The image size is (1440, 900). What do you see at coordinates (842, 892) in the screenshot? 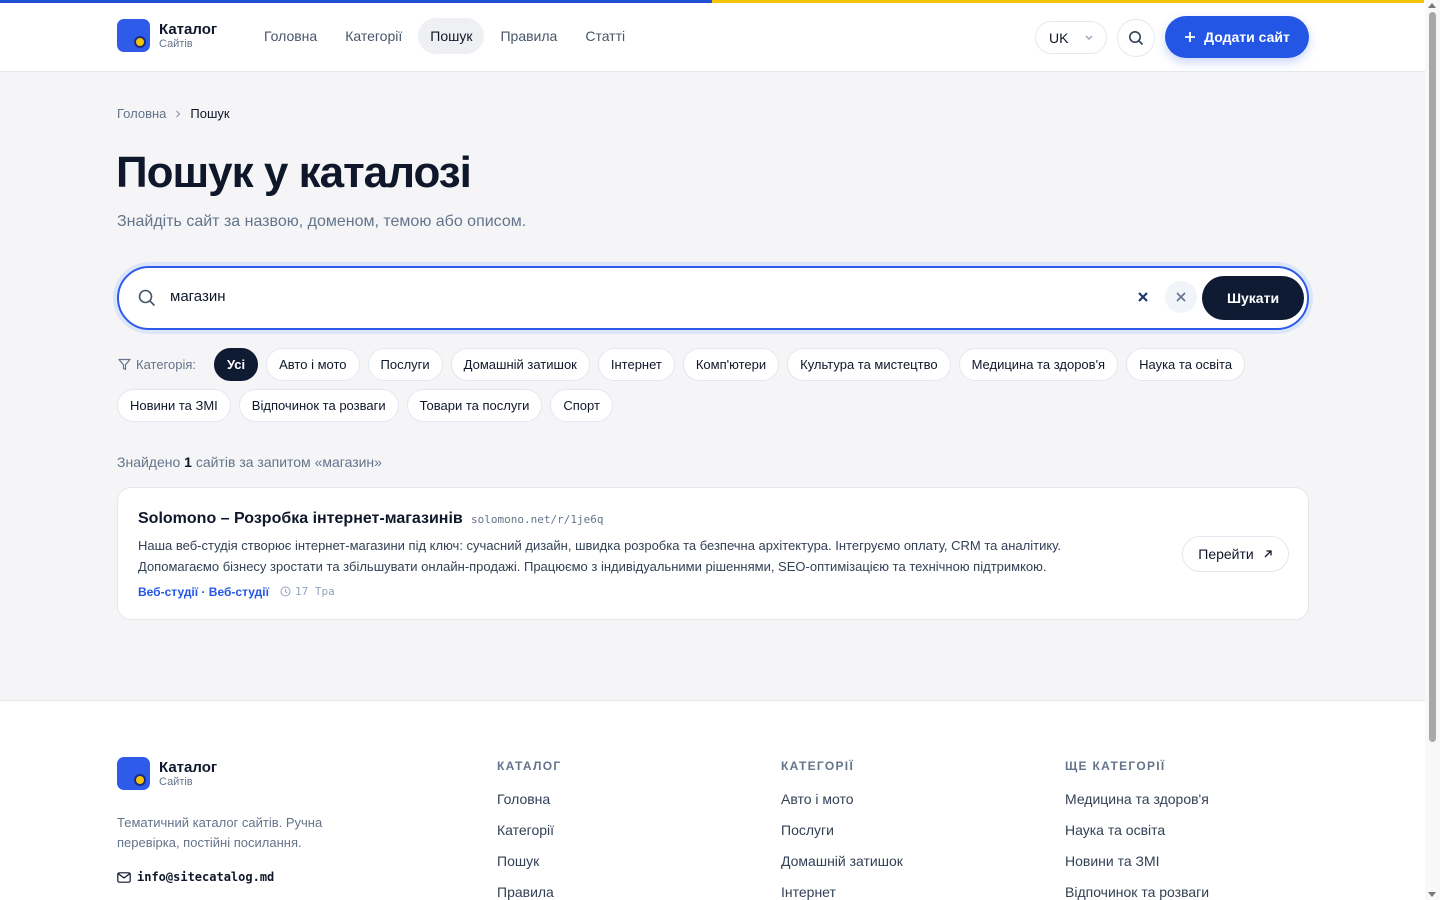
I see `footer-link: Інтернет` at bounding box center [842, 892].